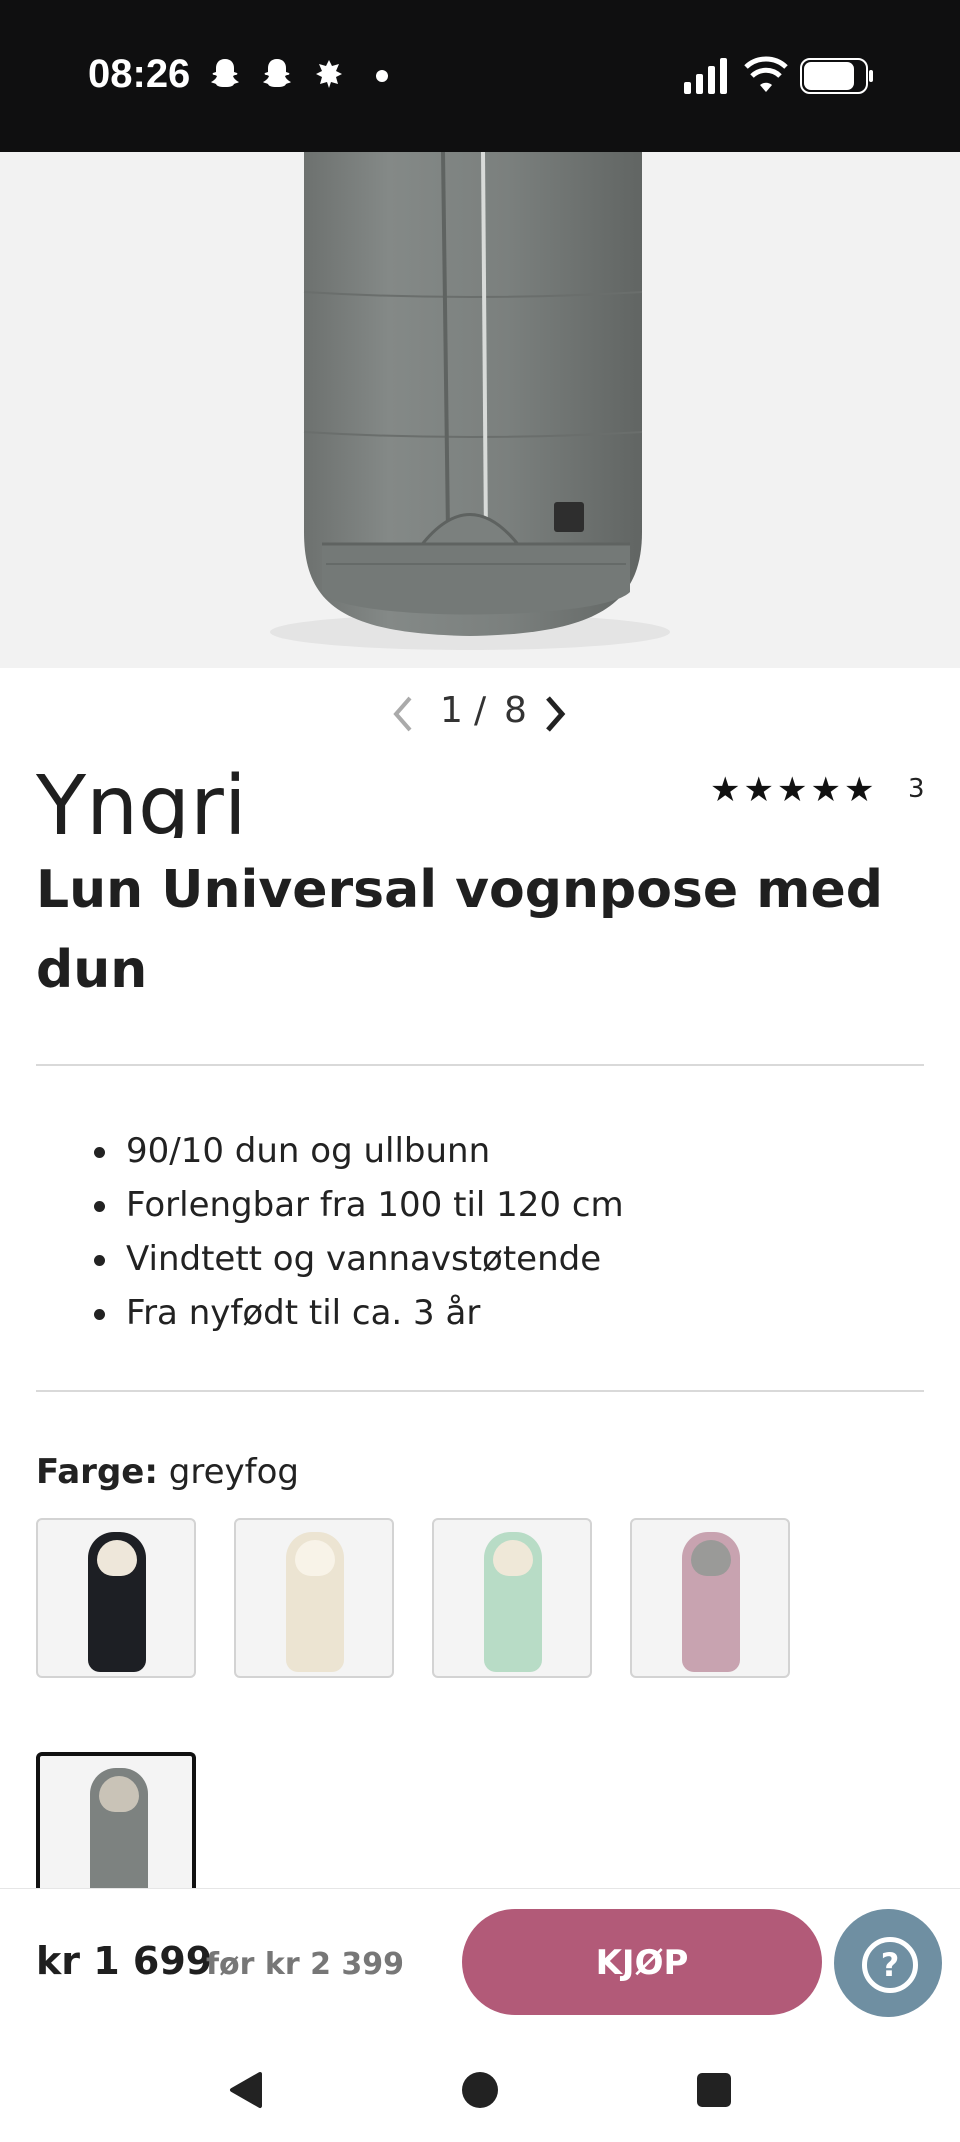  I want to click on swatch-rose, so click(710, 1598).